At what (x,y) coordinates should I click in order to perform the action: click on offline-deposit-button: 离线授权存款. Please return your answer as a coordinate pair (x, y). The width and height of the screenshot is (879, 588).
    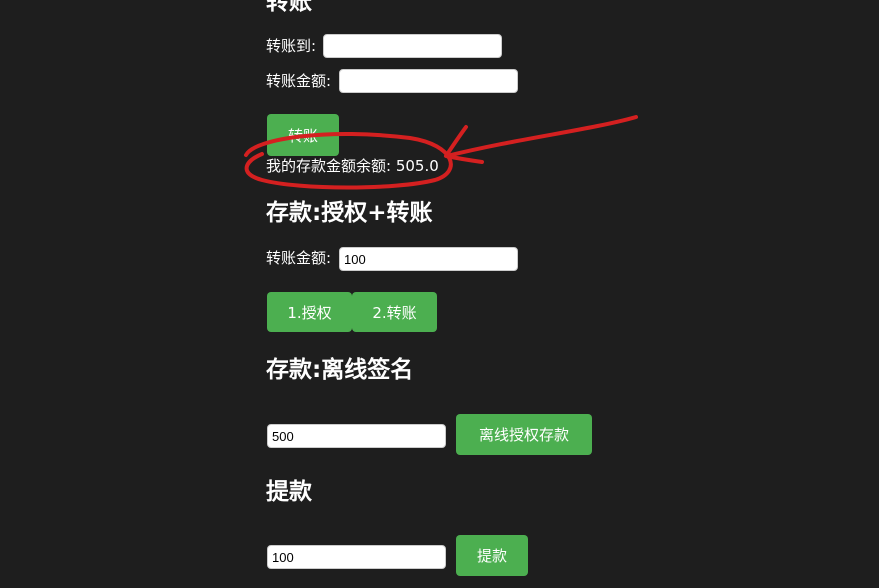
    Looking at the image, I should click on (524, 434).